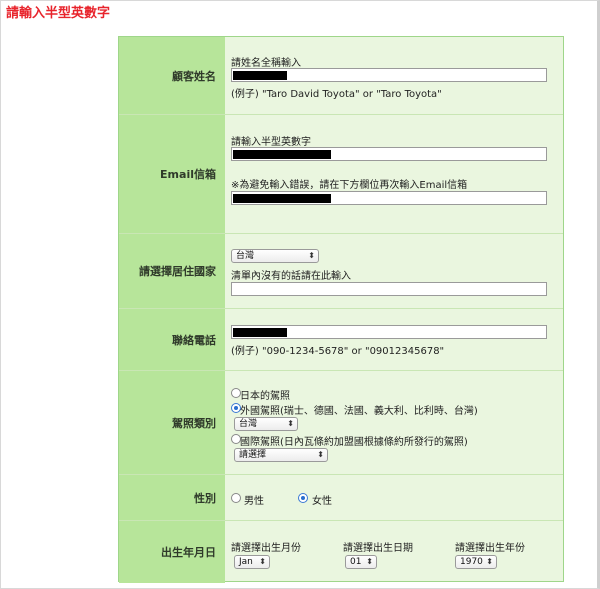 This screenshot has height=589, width=600. Describe the element at coordinates (266, 424) in the screenshot. I see `license-foreign-country-select: 台灣 ⬍` at that location.